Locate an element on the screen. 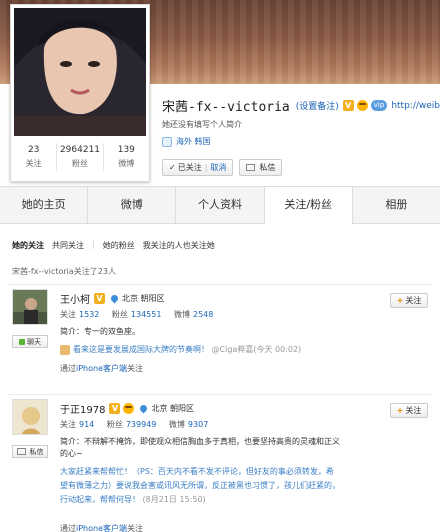 This screenshot has height=532, width=440. avatar is located at coordinates (80, 72).